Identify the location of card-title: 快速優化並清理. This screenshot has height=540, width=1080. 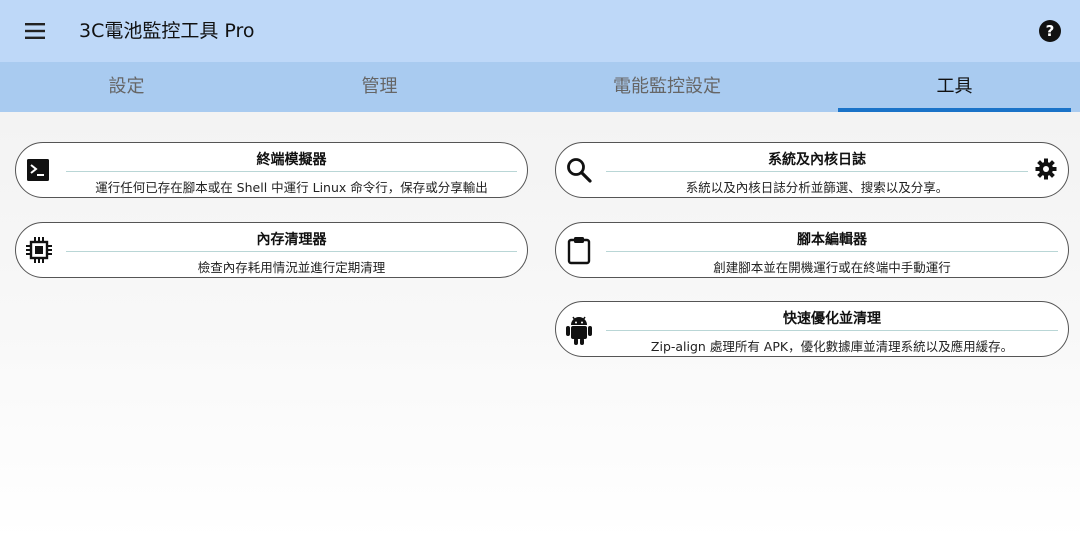
(832, 319).